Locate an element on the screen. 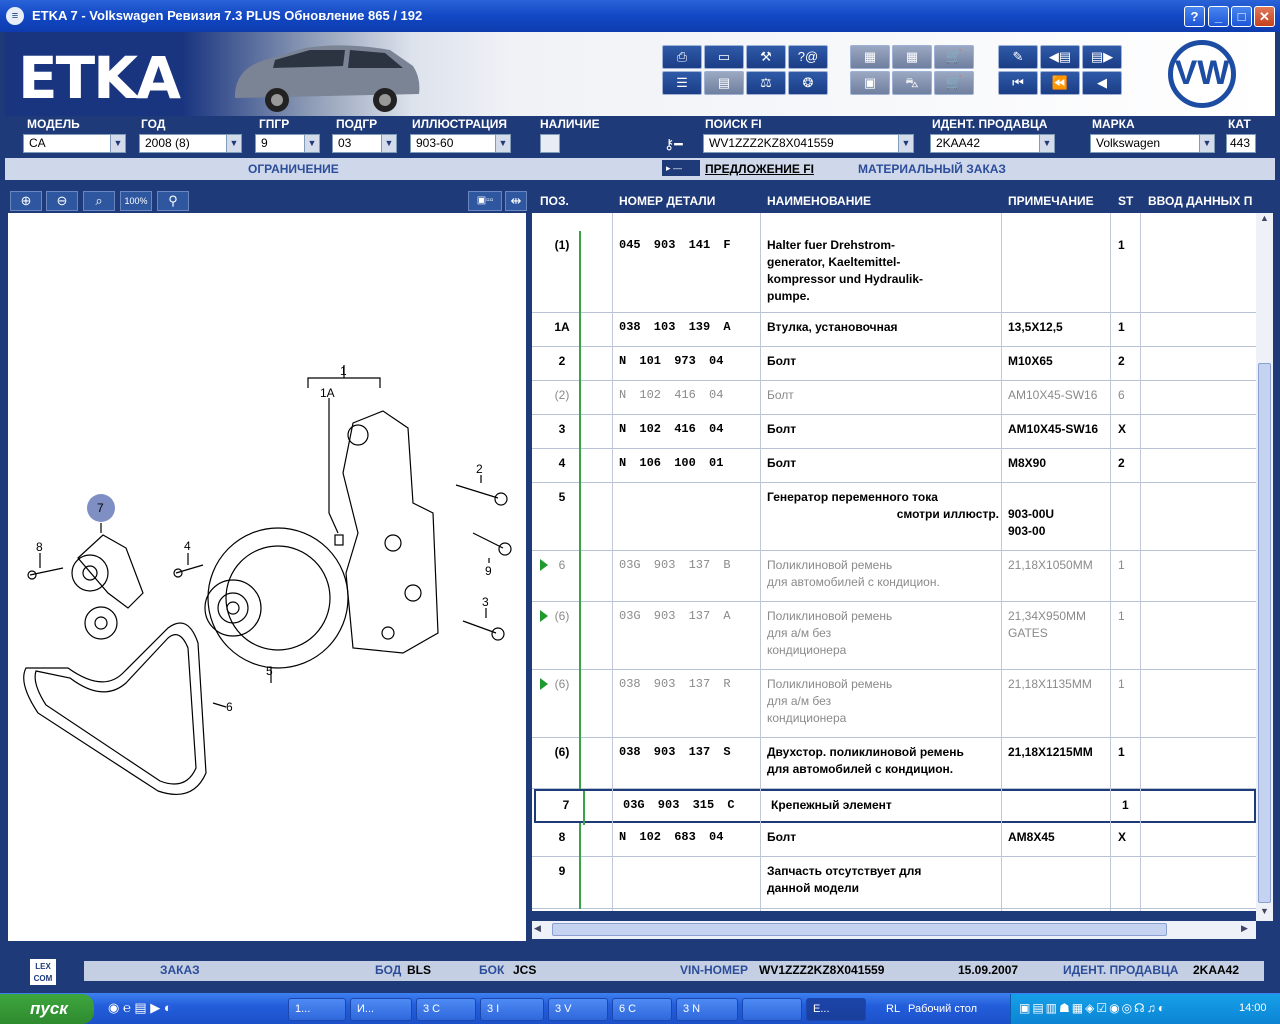  catalog-value: 443 is located at coordinates (1241, 143).